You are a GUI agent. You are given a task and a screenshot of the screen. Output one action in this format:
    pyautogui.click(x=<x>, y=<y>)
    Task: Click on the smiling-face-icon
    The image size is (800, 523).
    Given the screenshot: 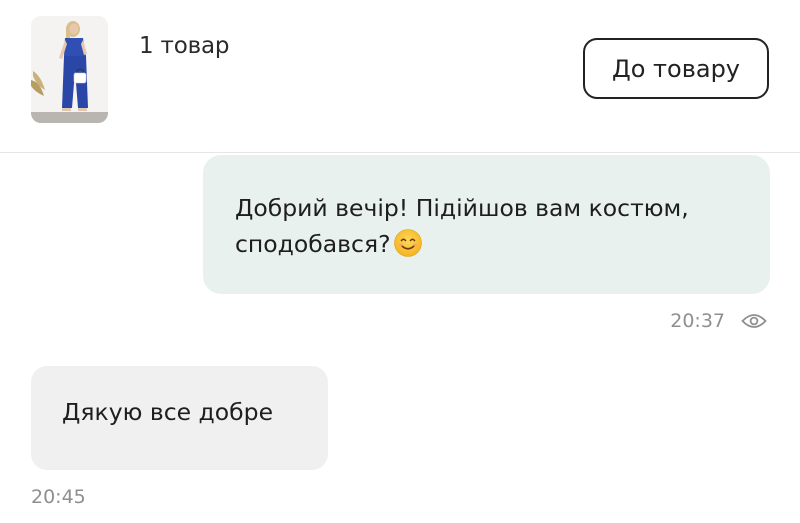 What is the action you would take?
    pyautogui.click(x=408, y=243)
    